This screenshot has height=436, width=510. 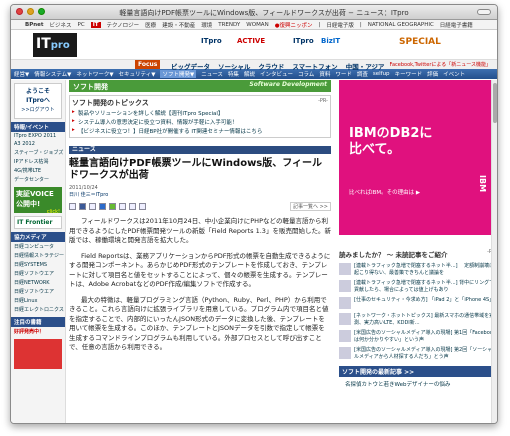 What do you see at coordinates (294, 25) in the screenshot?
I see `network-link-fukko: ●復興ニッポン` at bounding box center [294, 25].